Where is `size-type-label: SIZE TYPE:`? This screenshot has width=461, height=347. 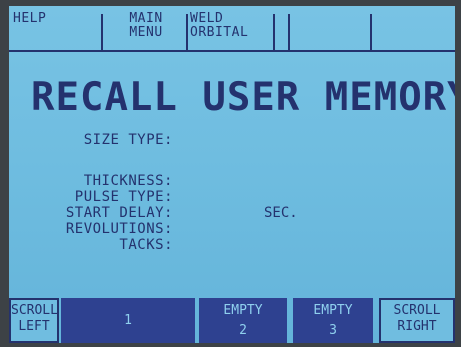 size-type-label: SIZE TYPE: is located at coordinates (128, 140).